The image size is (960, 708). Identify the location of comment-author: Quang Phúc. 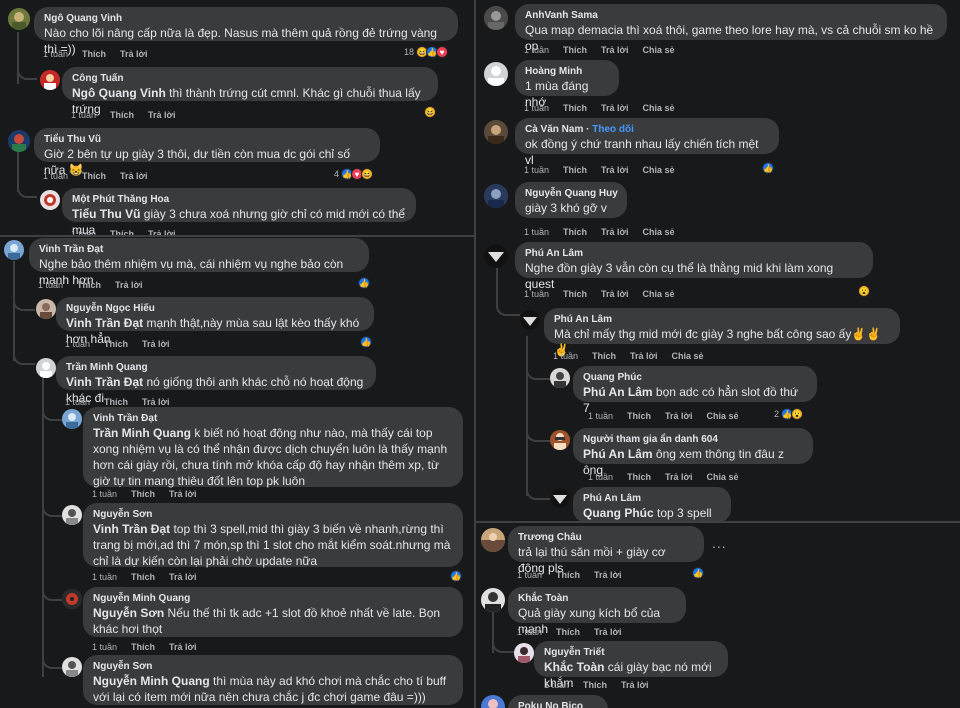
(695, 377).